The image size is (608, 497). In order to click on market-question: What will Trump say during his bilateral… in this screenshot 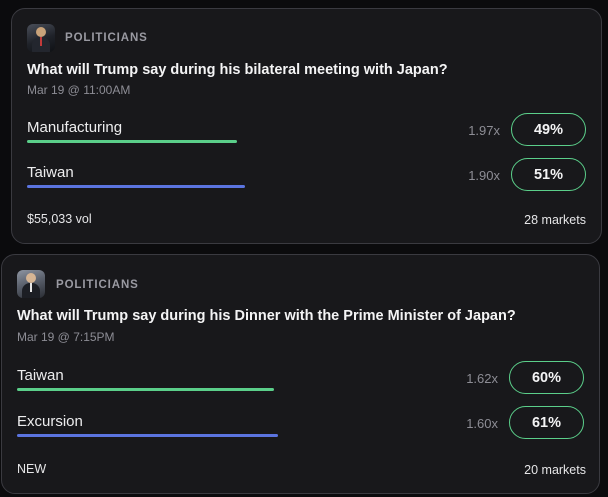, I will do `click(237, 70)`.